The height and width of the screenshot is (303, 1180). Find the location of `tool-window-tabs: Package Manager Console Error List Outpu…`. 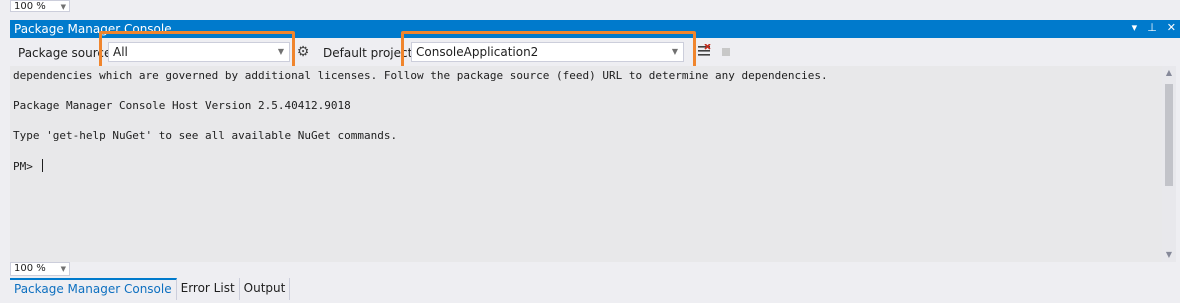

tool-window-tabs: Package Manager Console Error List Outpu… is located at coordinates (150, 289).